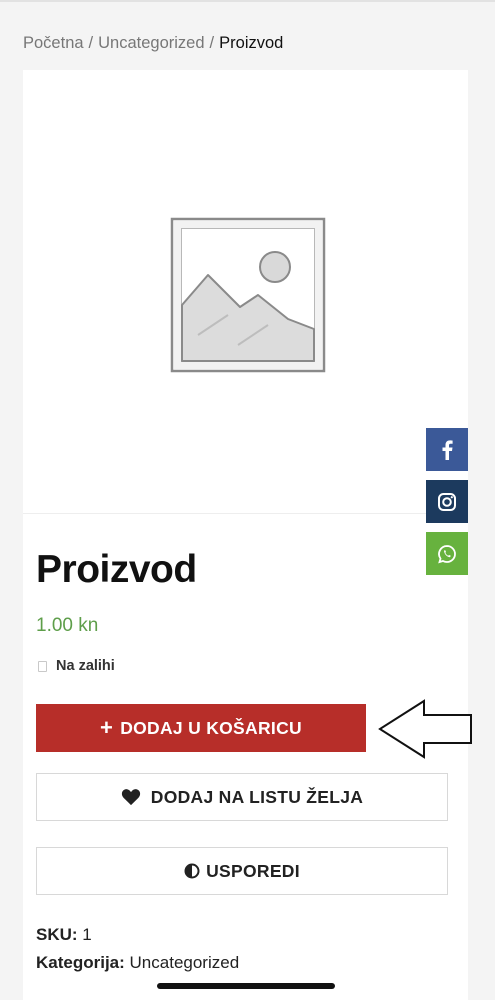 The image size is (495, 1000). I want to click on stock-label: Na zalihi, so click(85, 666).